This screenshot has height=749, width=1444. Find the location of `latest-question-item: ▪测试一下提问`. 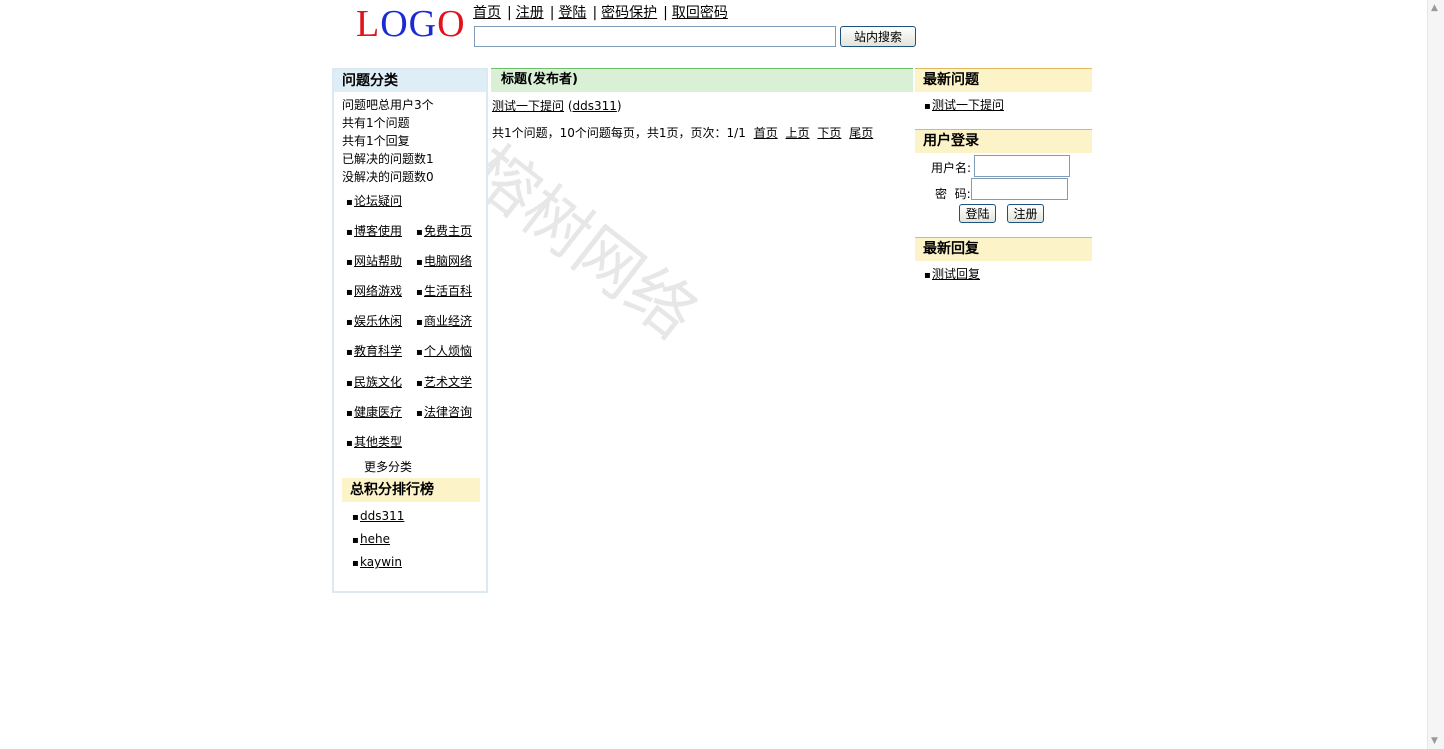

latest-question-item: ▪测试一下提问 is located at coordinates (964, 106).